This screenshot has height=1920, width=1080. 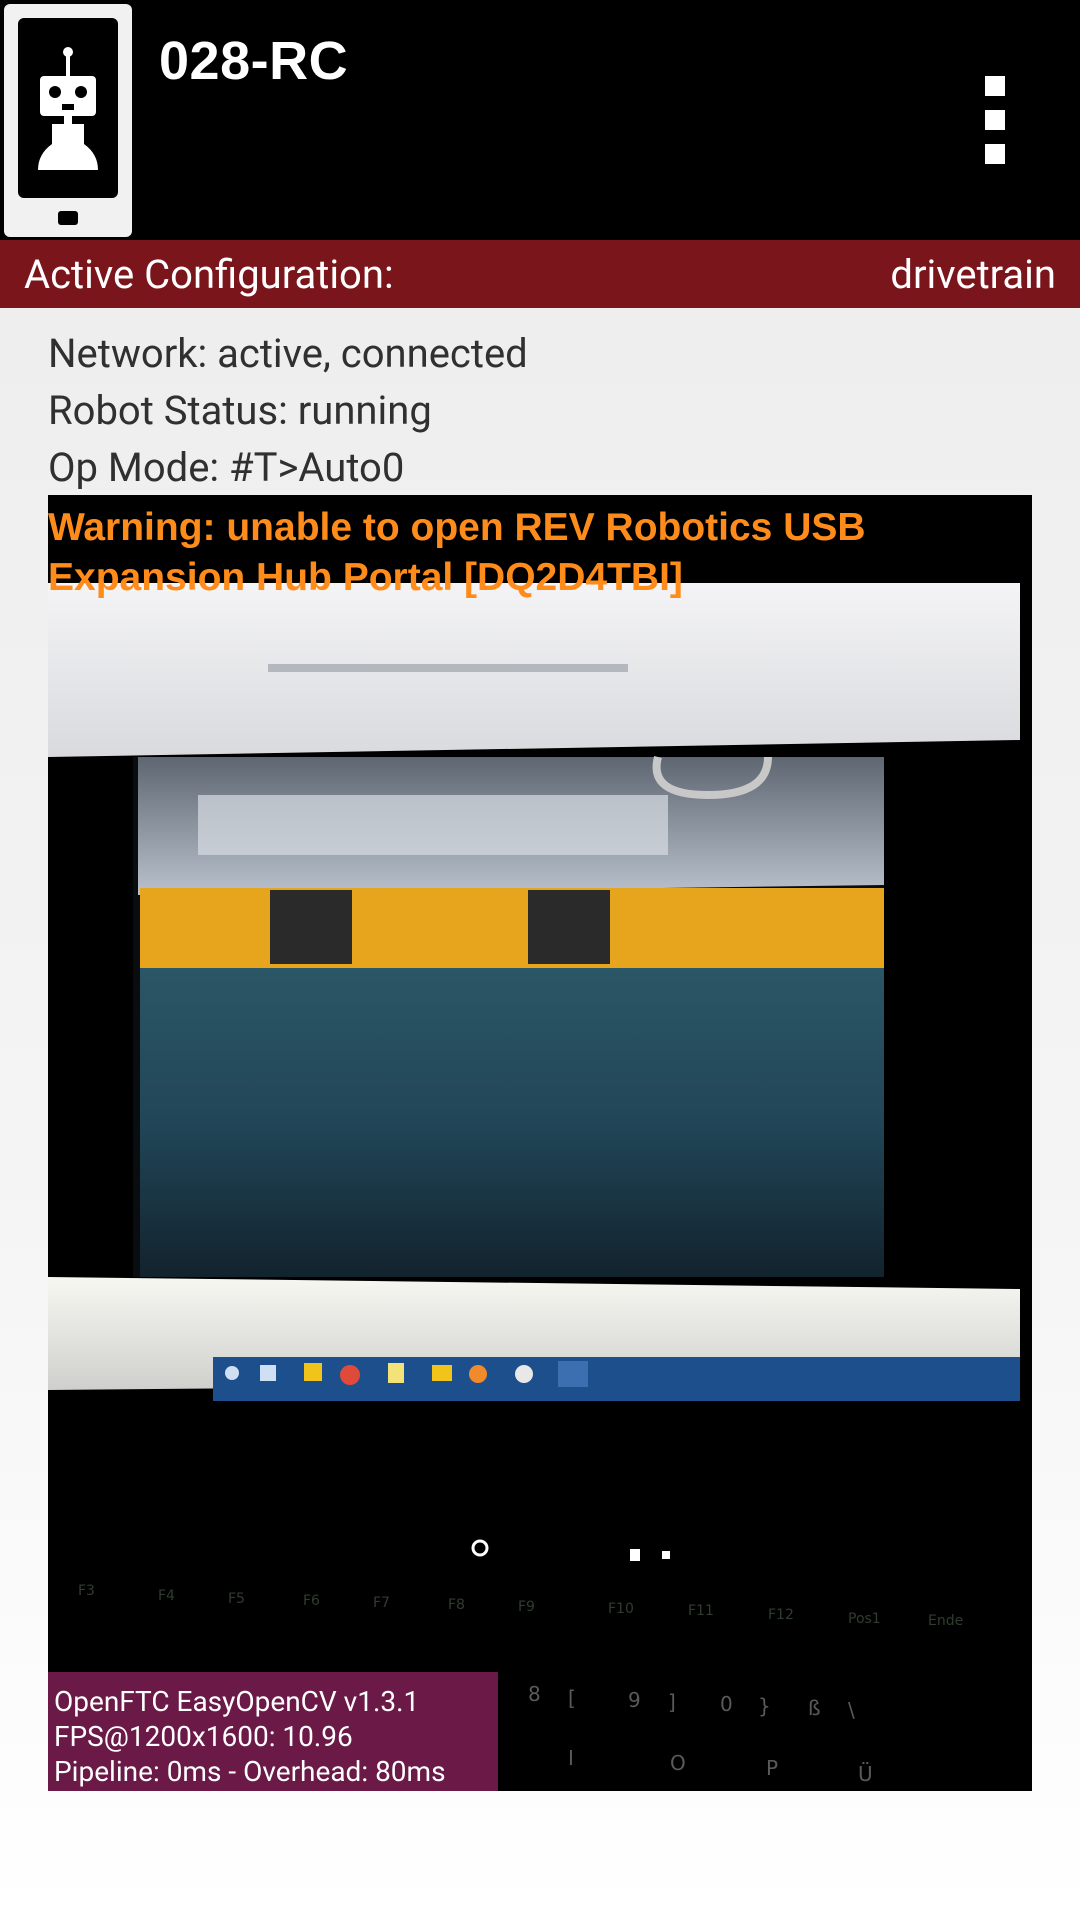 What do you see at coordinates (86, 1591) in the screenshot?
I see `svg-text: F3` at bounding box center [86, 1591].